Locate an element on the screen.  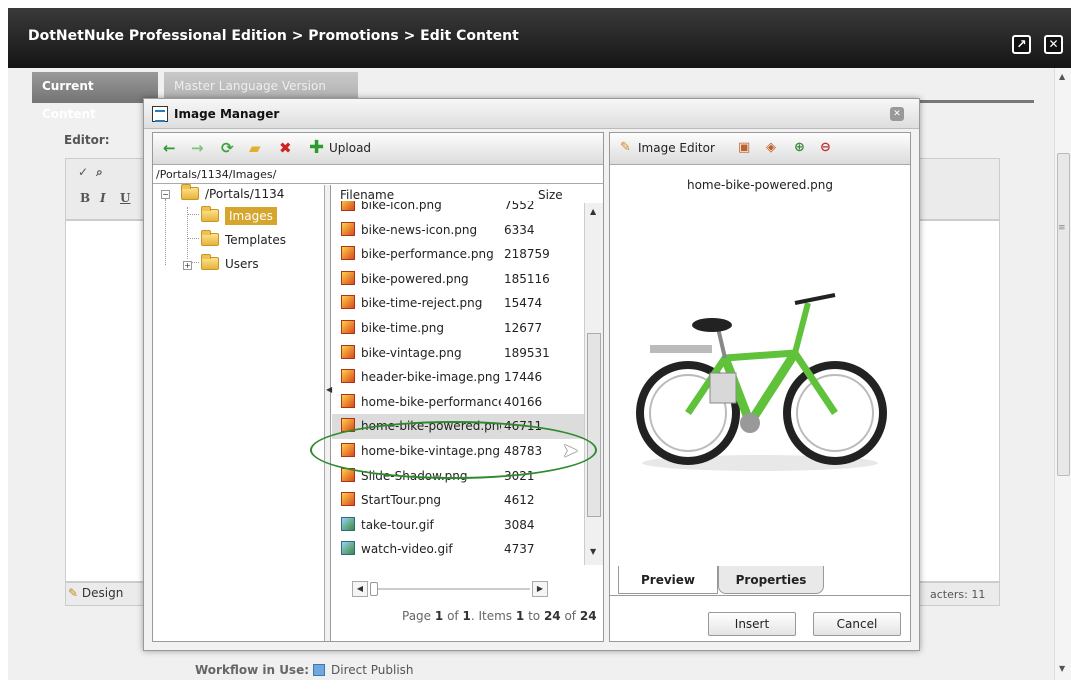
file-row: bike-time-reject.png 15474 is located at coordinates (458, 303).